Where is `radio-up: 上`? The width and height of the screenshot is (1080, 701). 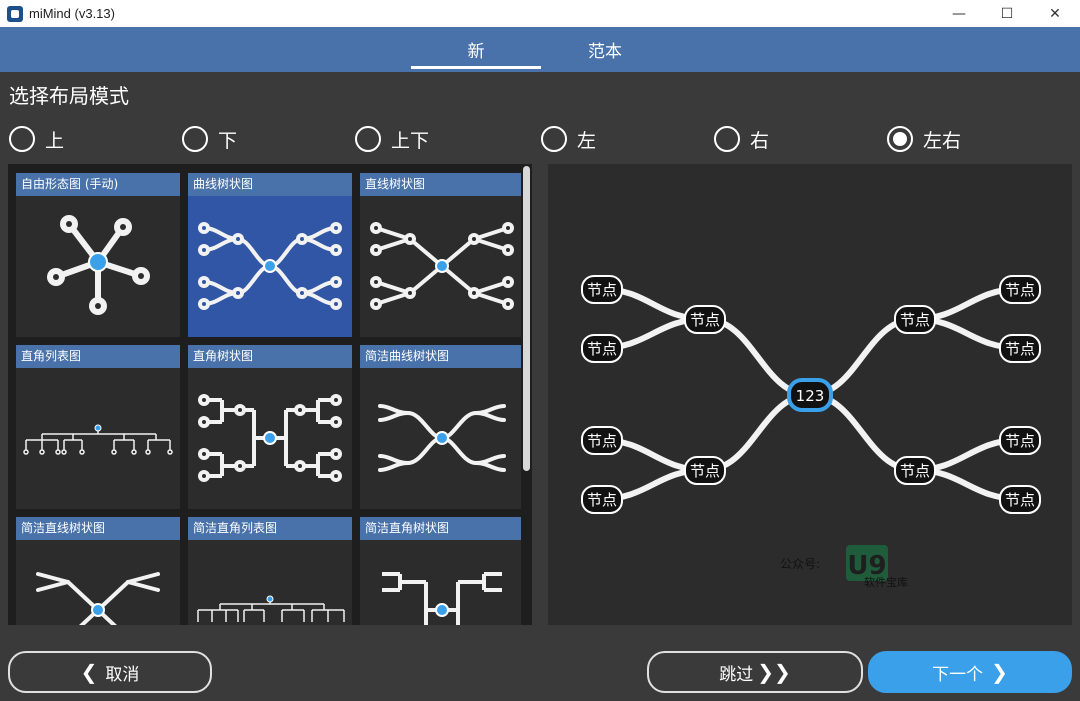 radio-up: 上 is located at coordinates (36, 139).